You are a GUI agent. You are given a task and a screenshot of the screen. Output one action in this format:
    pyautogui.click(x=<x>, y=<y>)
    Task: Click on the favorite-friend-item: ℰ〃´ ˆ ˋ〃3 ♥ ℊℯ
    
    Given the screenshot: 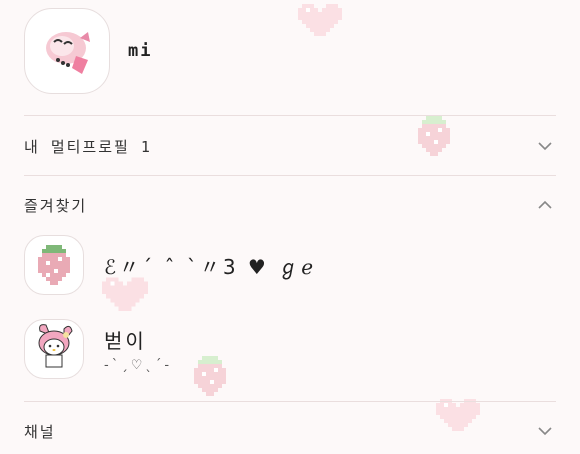 What is the action you would take?
    pyautogui.click(x=224, y=265)
    